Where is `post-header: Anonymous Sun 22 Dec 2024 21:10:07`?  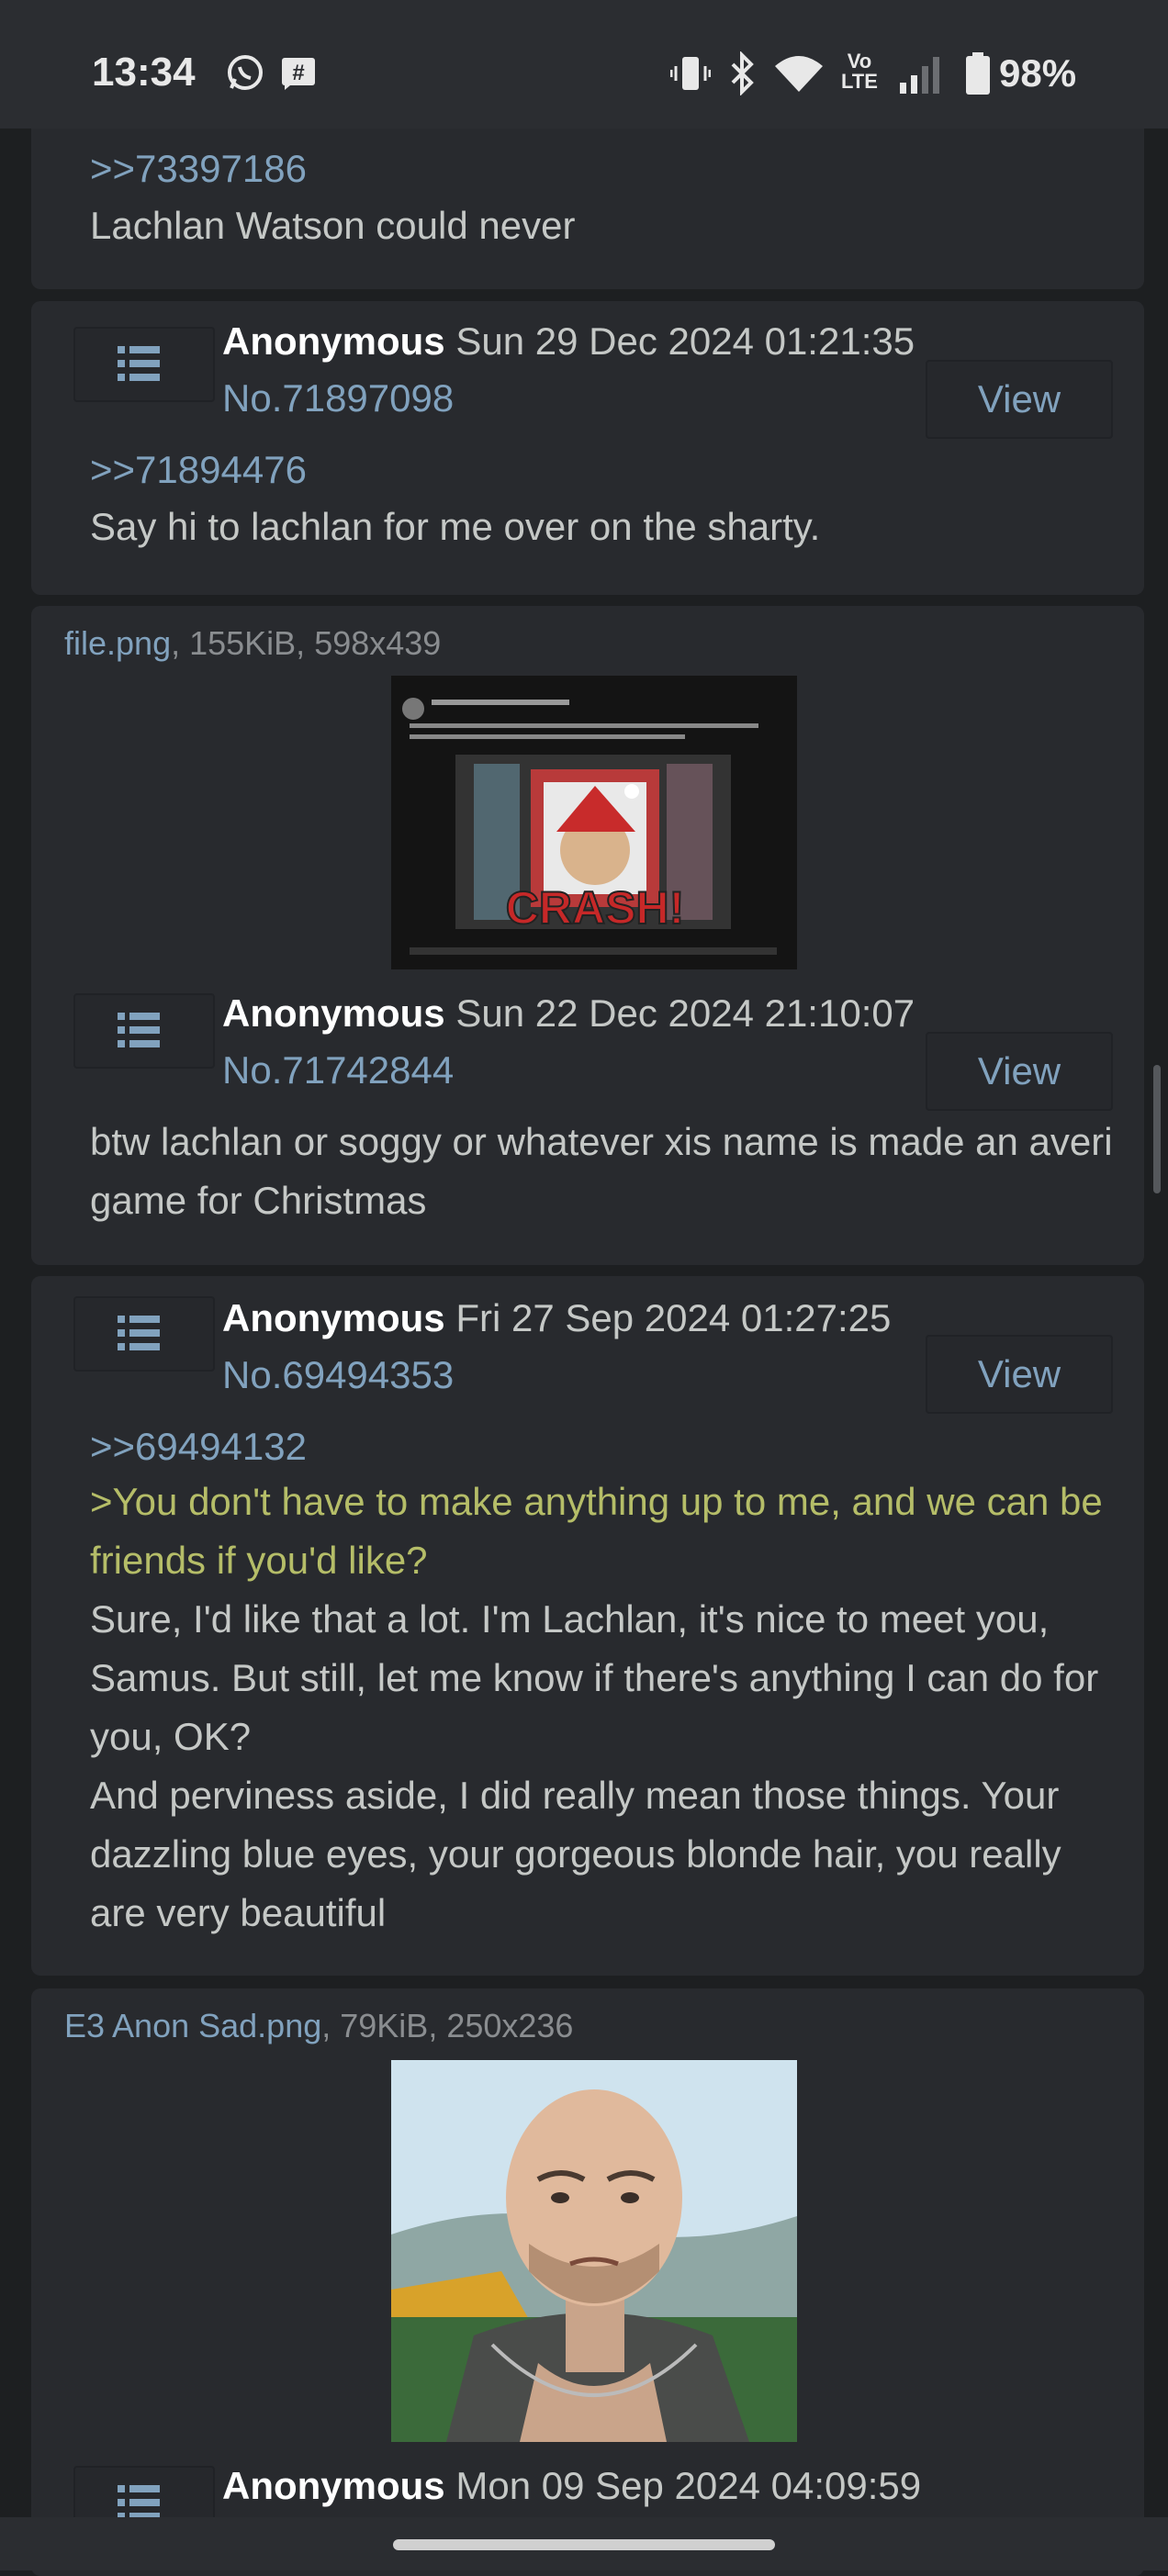 post-header: Anonymous Sun 22 Dec 2024 21:10:07 is located at coordinates (568, 1013).